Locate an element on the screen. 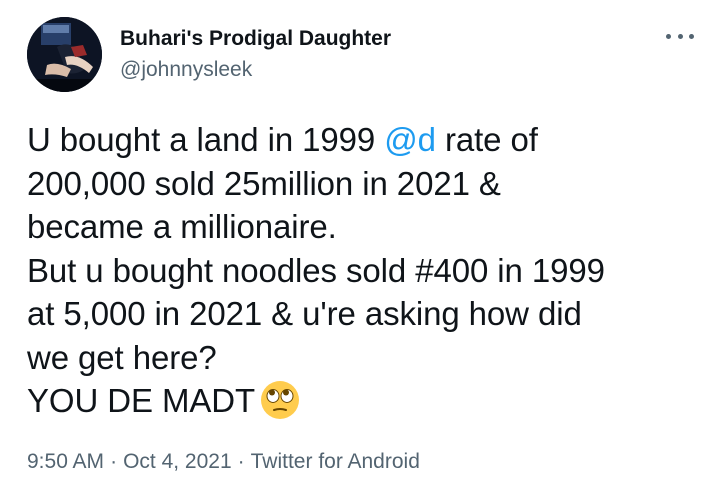 The height and width of the screenshot is (489, 720). tweet-metadata: 9:50 AM · Oct 4, 2021 · Twitter for Android is located at coordinates (223, 462).